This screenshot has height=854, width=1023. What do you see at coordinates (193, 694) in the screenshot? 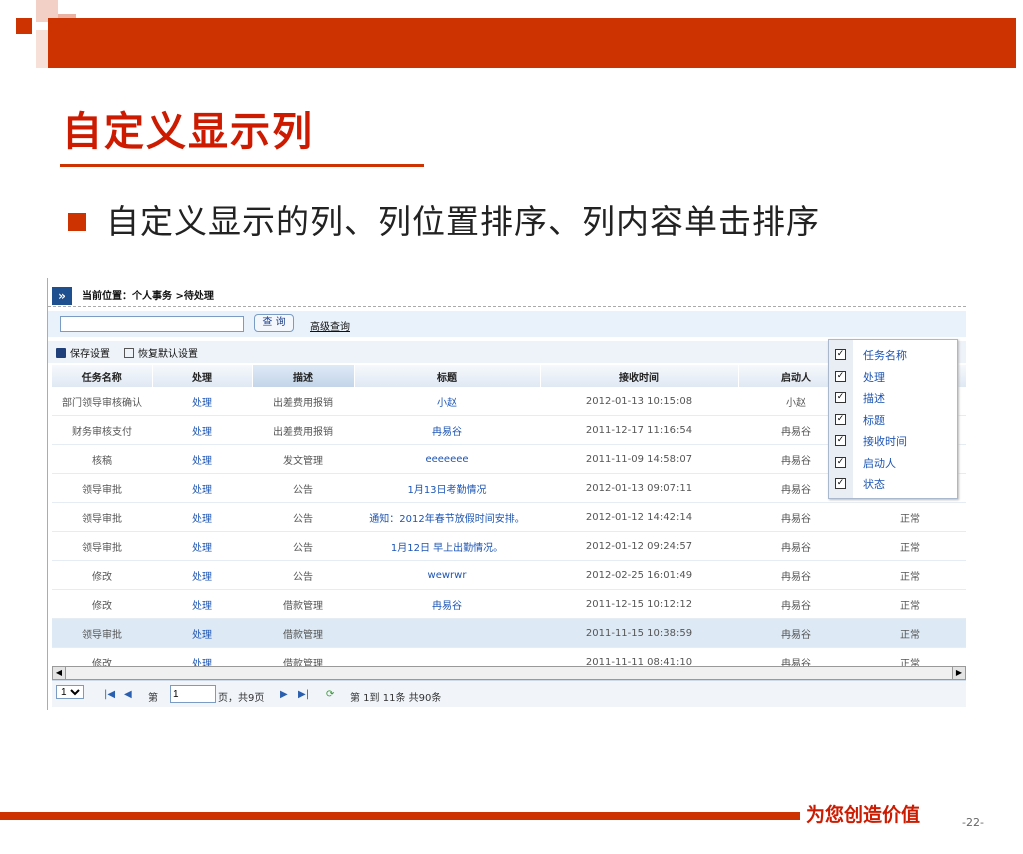
I see `page-number-input` at bounding box center [193, 694].